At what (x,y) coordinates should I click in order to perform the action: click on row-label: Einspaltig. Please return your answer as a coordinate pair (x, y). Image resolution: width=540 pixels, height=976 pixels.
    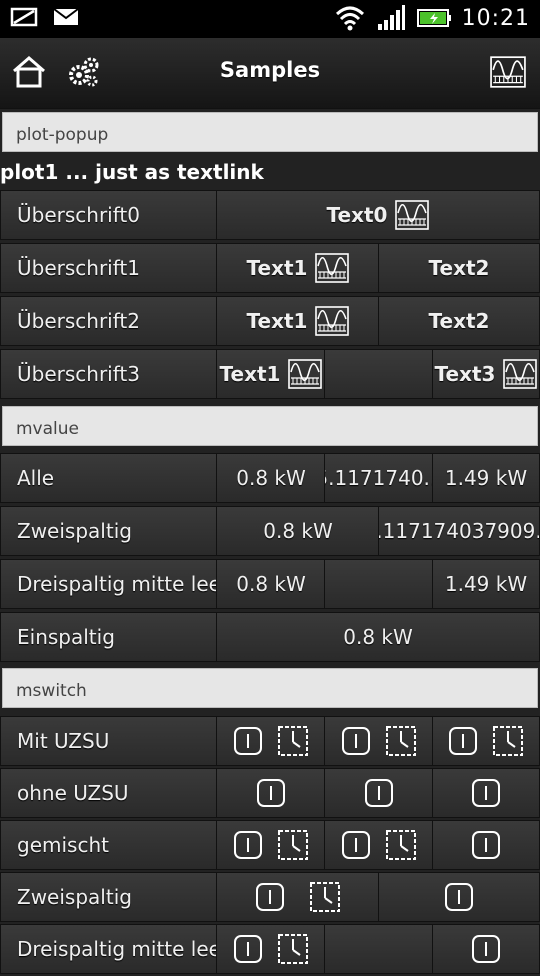
    Looking at the image, I should click on (109, 637).